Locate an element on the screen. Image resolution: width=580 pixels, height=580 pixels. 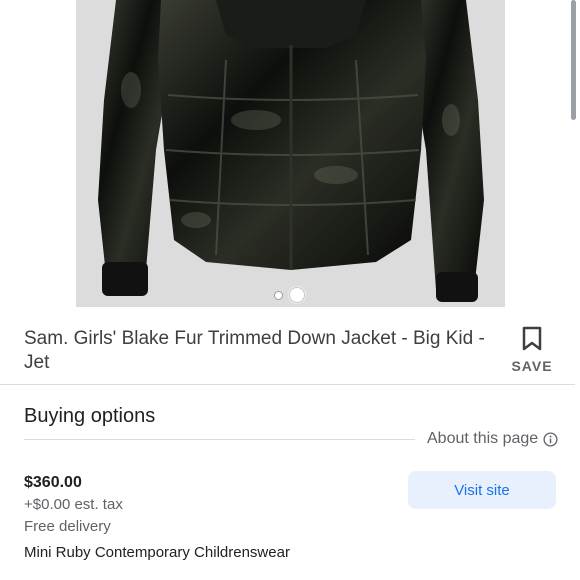
buying-options-heading: Buying options is located at coordinates (90, 416).